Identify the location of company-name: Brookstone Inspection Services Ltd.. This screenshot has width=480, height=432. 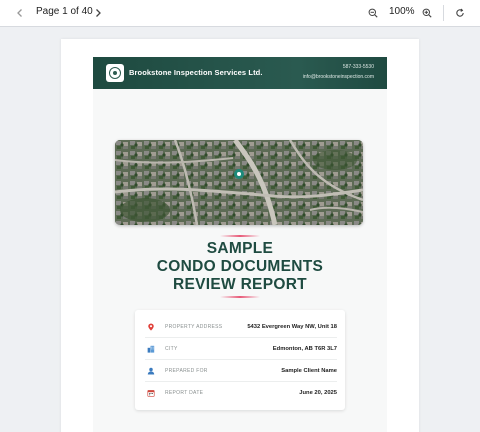
(196, 72).